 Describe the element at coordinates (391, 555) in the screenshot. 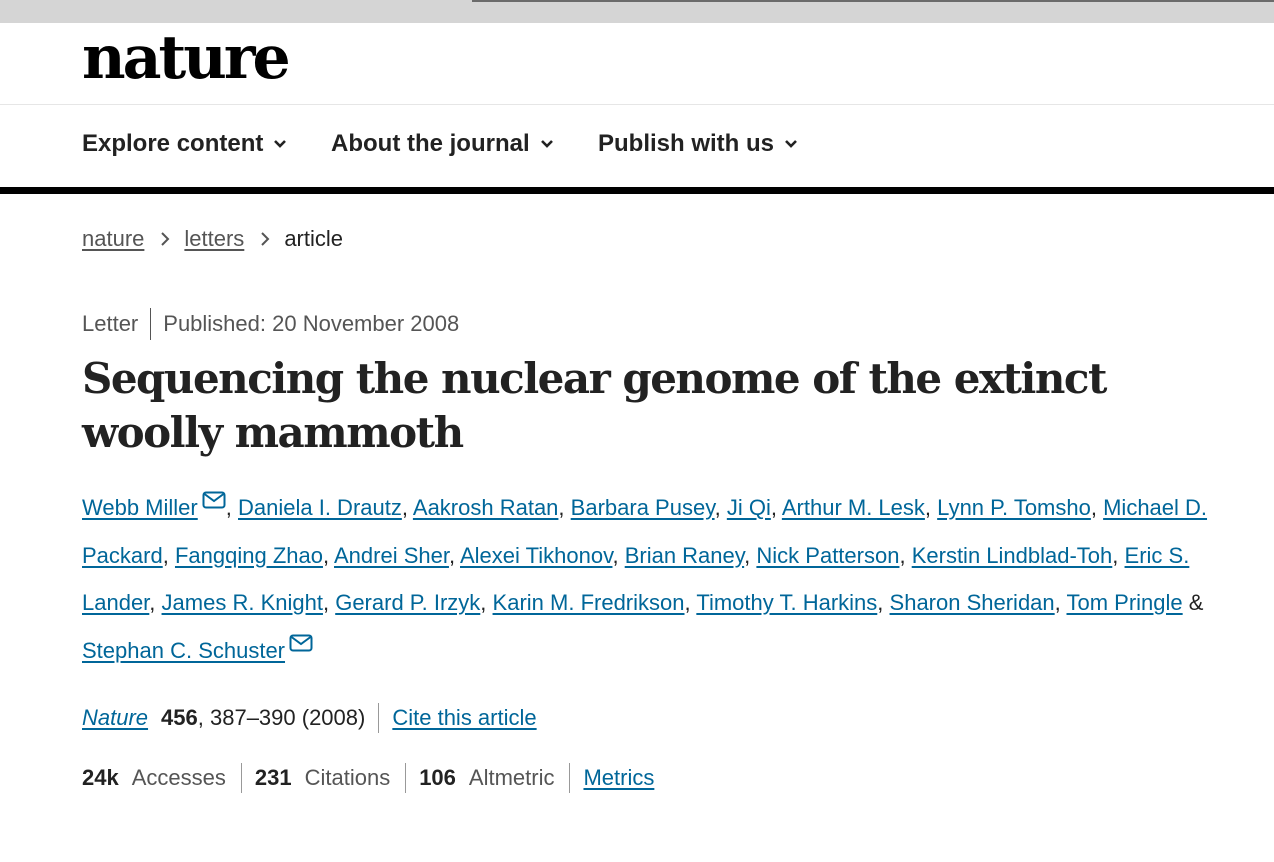

I see `author-link: Andrei Sher` at that location.